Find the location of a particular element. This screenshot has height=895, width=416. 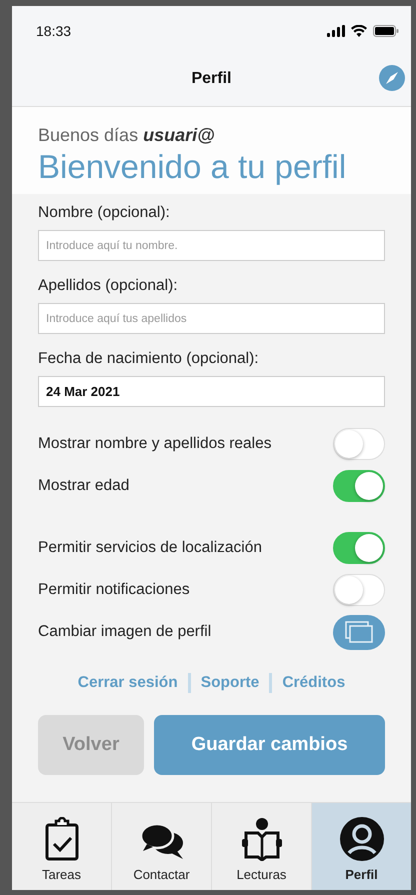

setting-label: Mostrar nombre y apellidos reales is located at coordinates (155, 444).